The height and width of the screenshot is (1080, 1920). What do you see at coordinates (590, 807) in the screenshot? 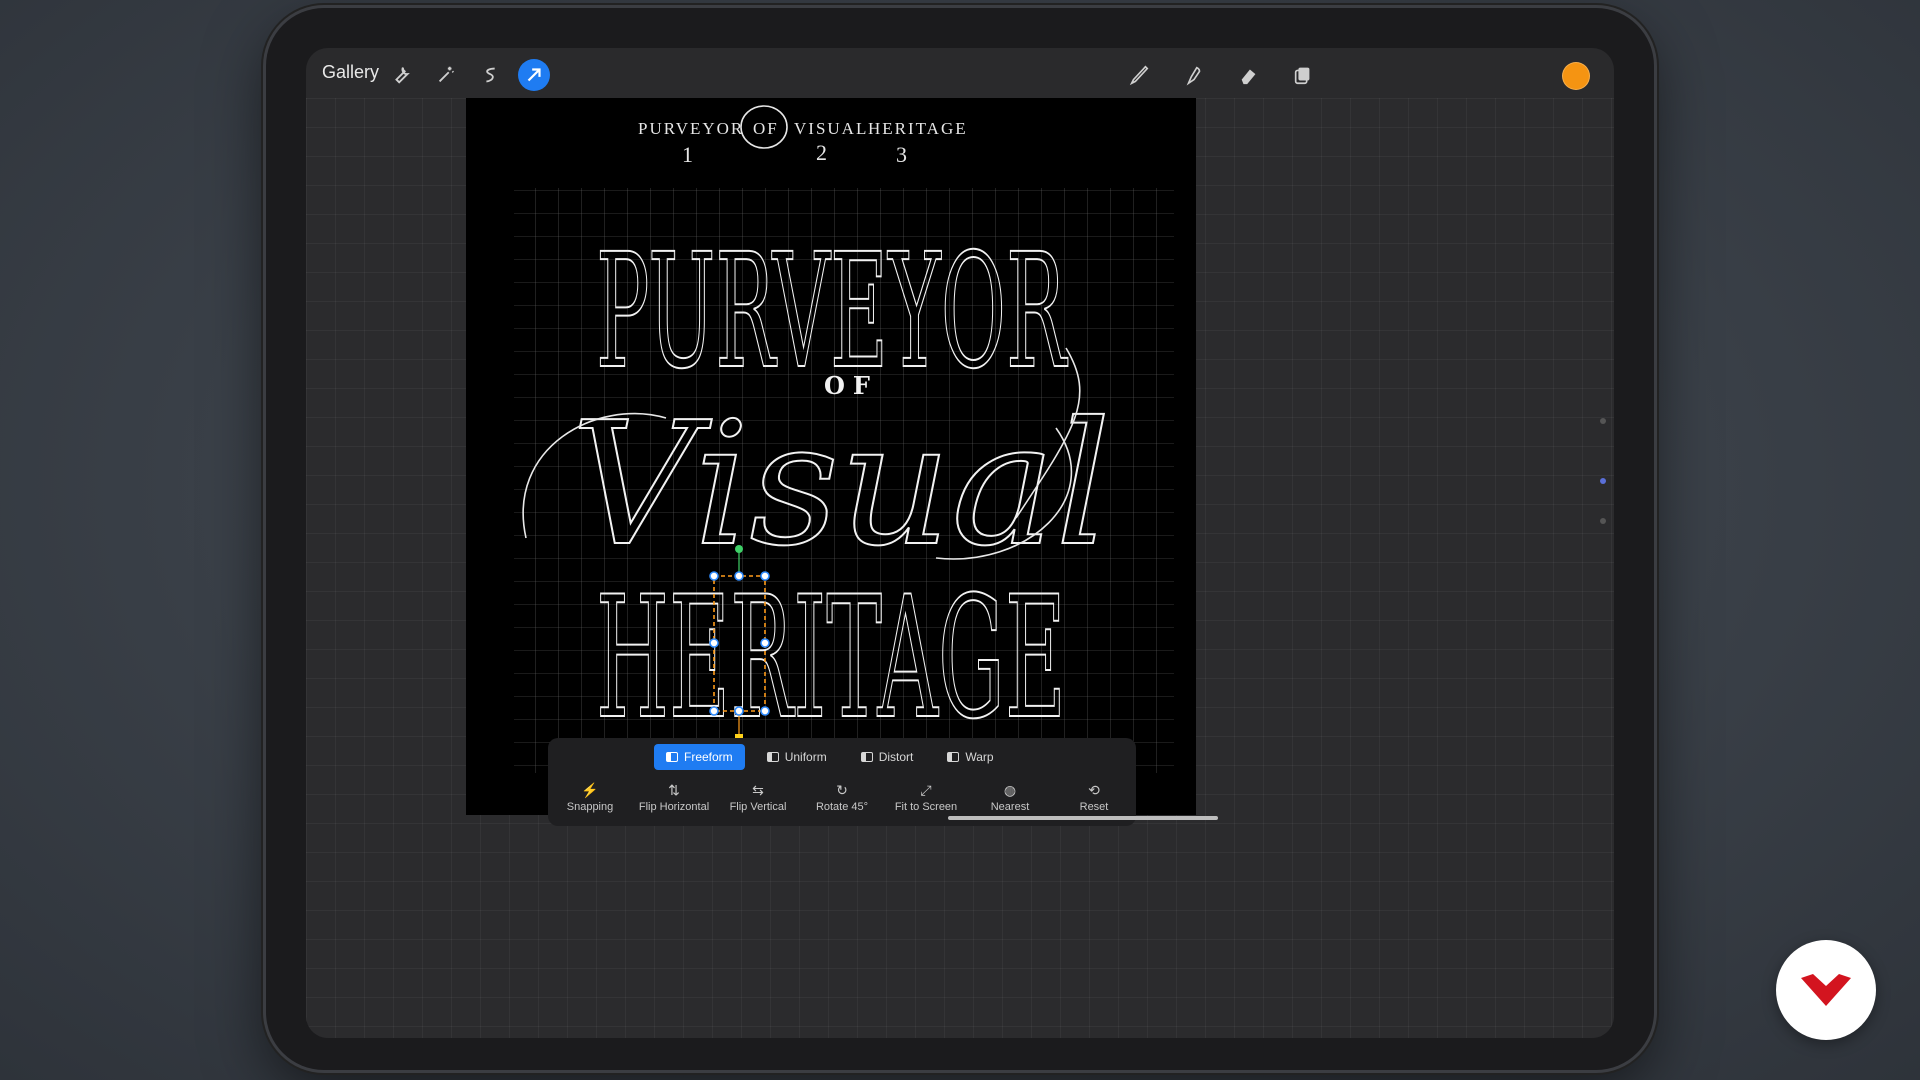
I see `action-label: Snapping` at bounding box center [590, 807].